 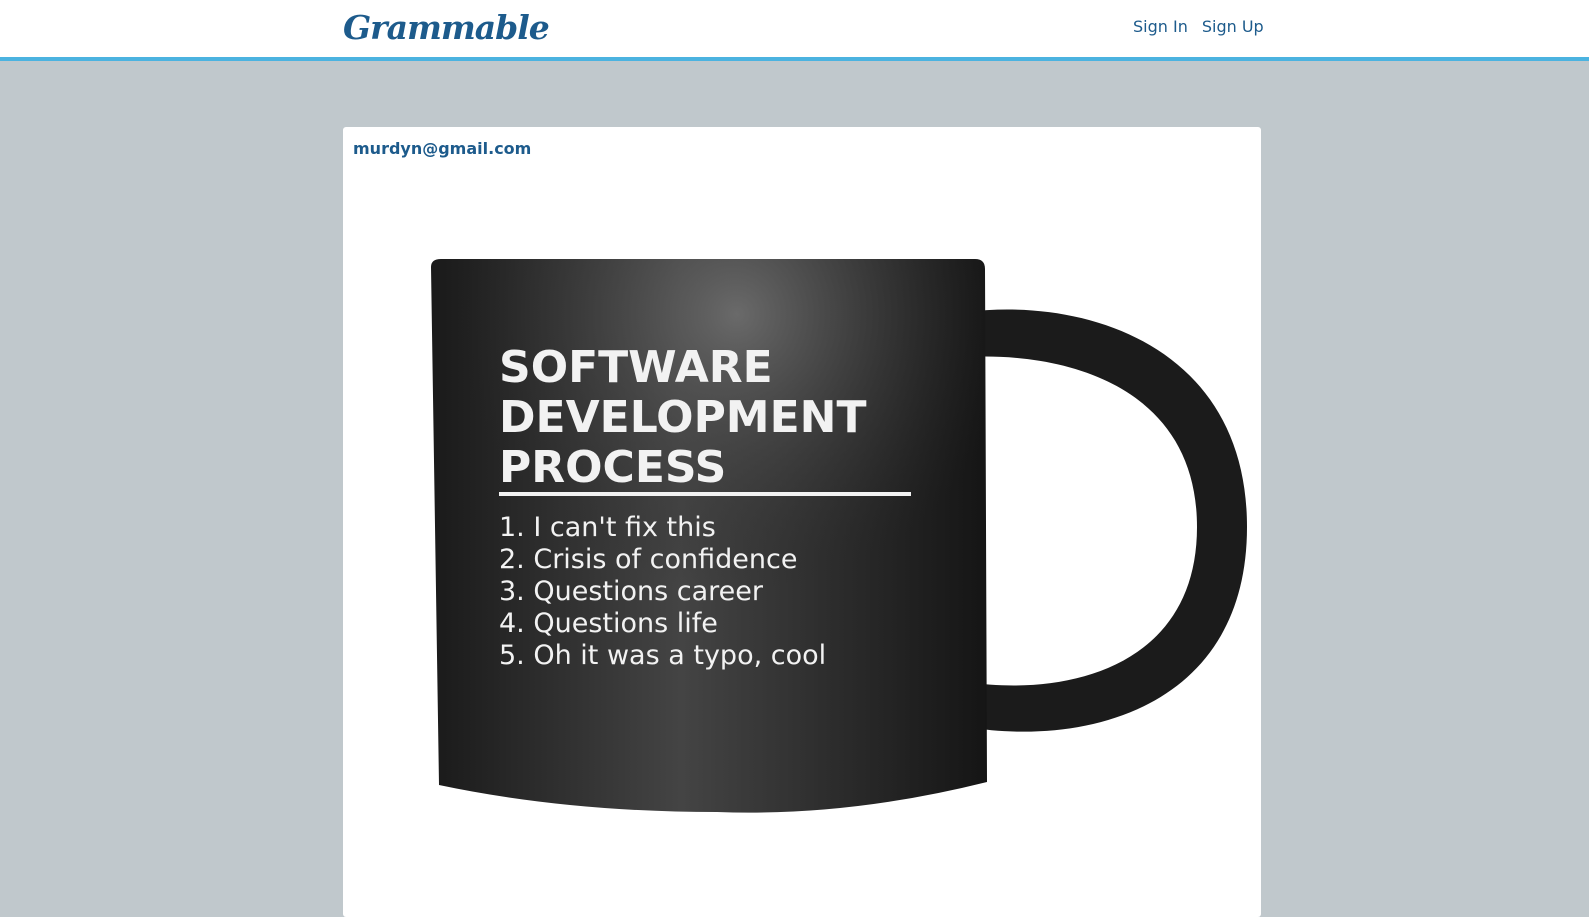 I want to click on mug-list-item-4: 4. Questions life, so click(x=608, y=623).